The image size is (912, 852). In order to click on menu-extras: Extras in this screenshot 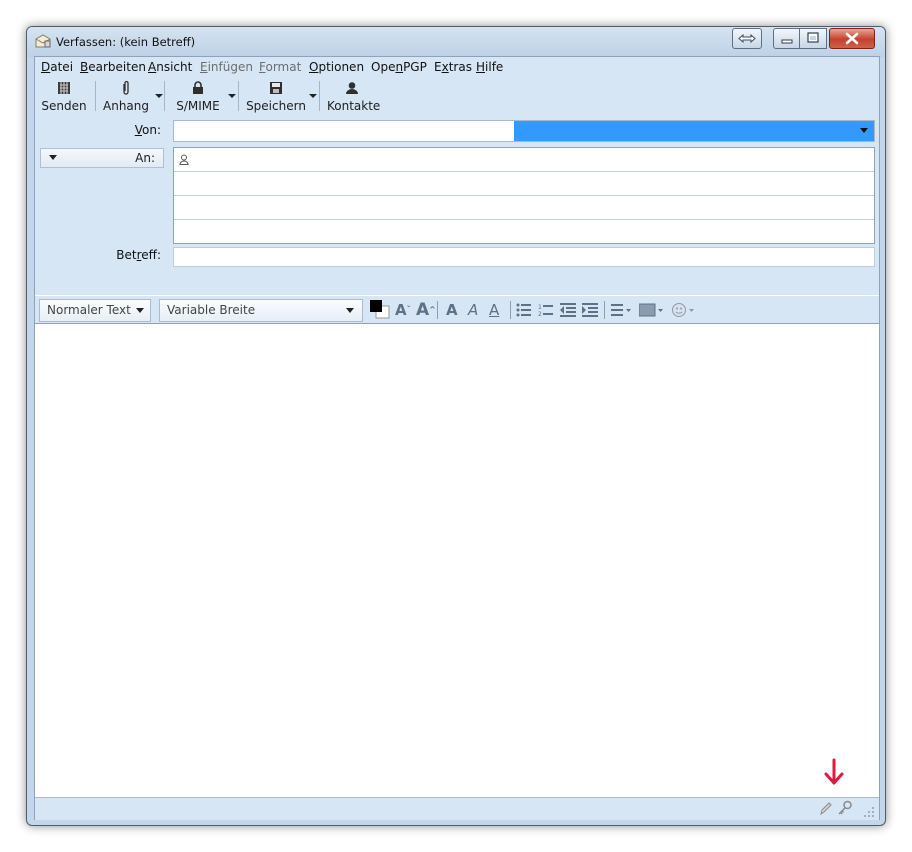, I will do `click(453, 67)`.